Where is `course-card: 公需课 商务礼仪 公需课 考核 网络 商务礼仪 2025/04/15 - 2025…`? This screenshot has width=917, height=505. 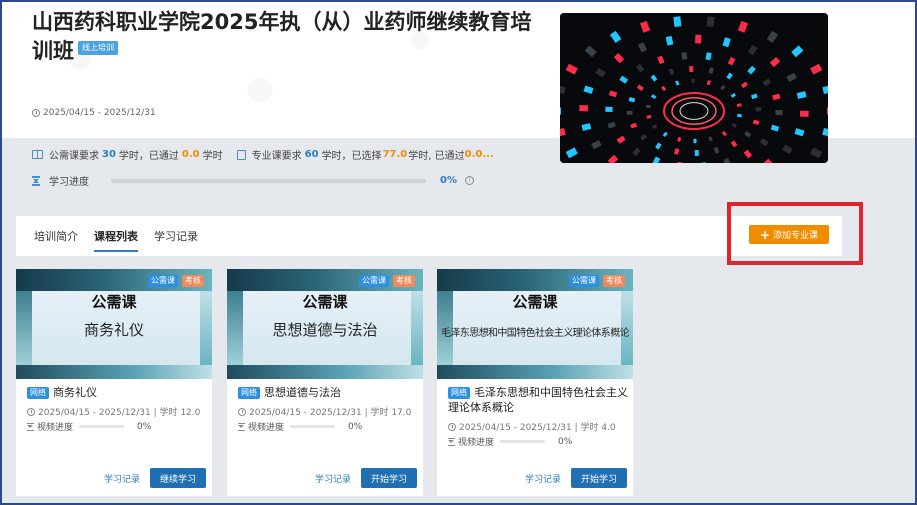
course-card: 公需课 商务礼仪 公需课 考核 网络 商务礼仪 2025/04/15 - 2025… is located at coordinates (114, 382).